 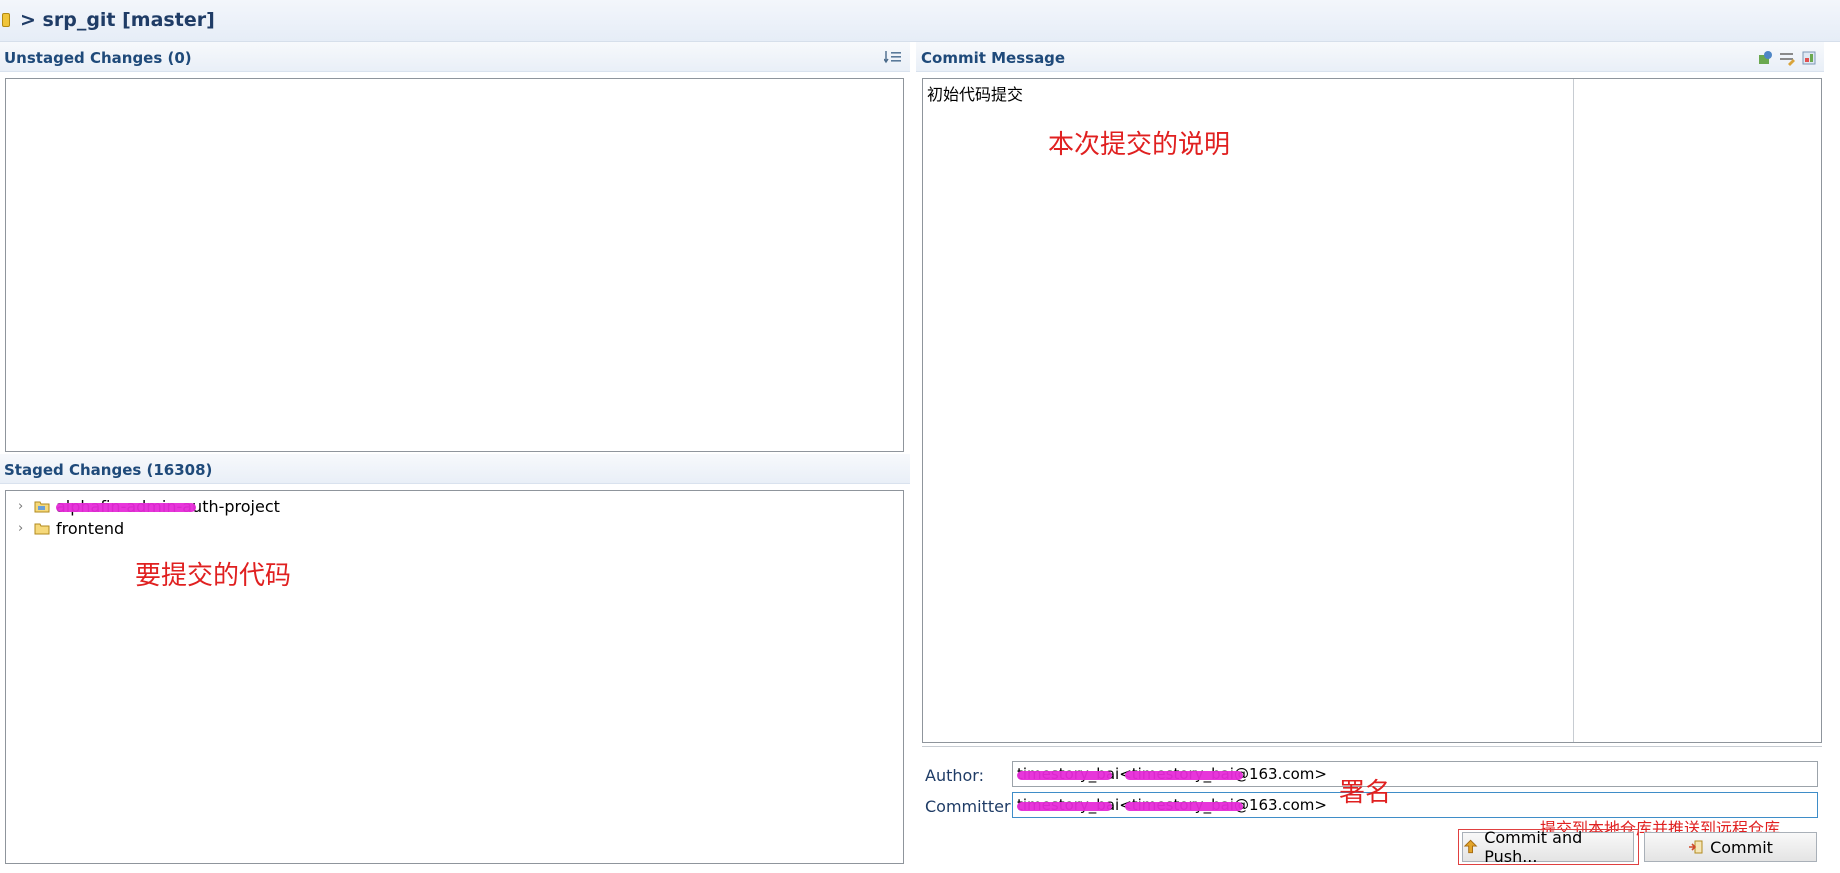 I want to click on signature-annotation: 署名, so click(x=1365, y=793).